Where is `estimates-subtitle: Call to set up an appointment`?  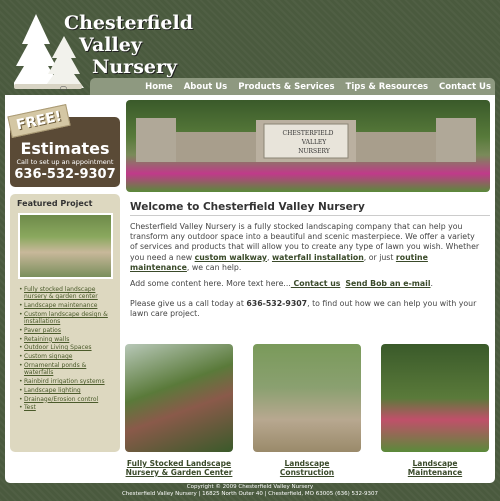 estimates-subtitle: Call to set up an appointment is located at coordinates (65, 162).